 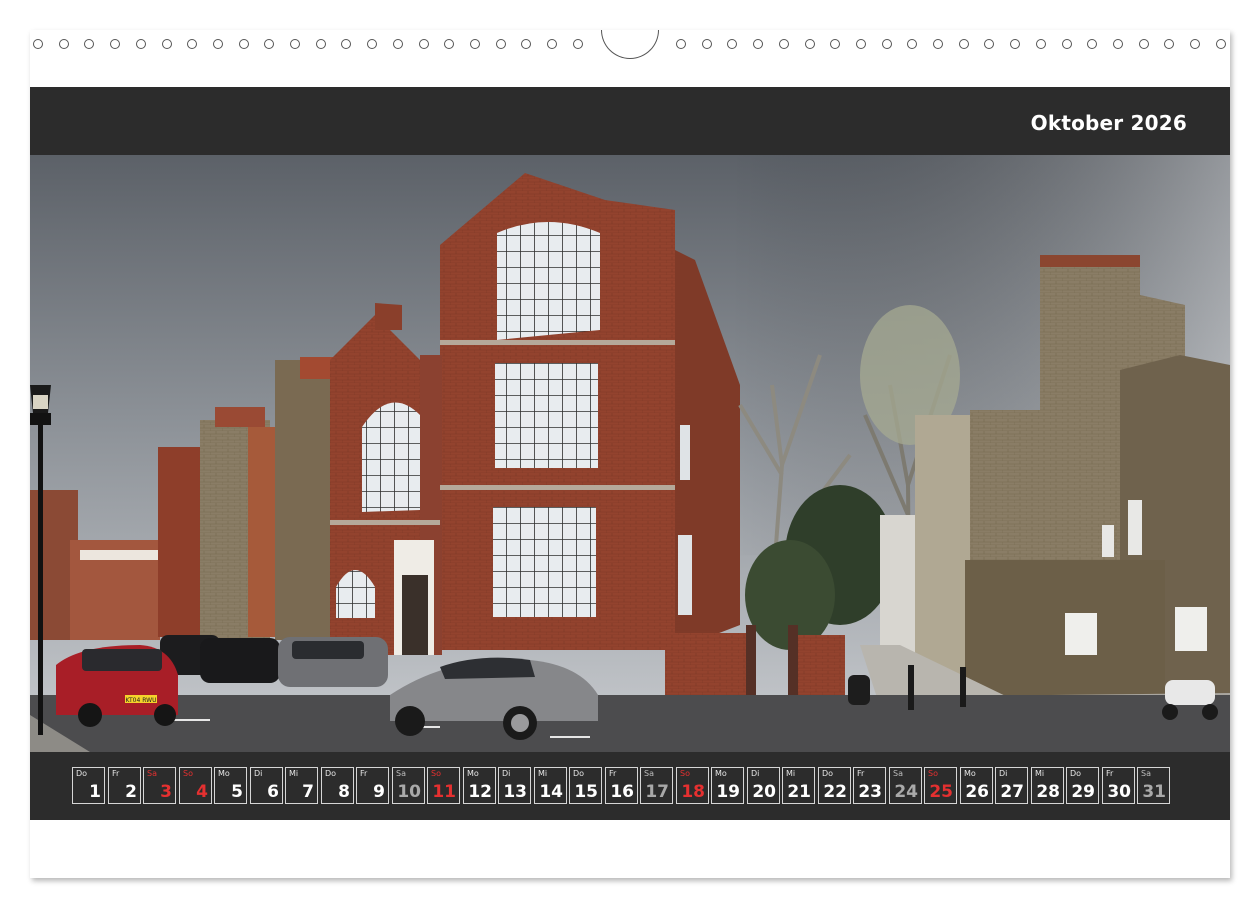 What do you see at coordinates (799, 792) in the screenshot?
I see `day-number: 21` at bounding box center [799, 792].